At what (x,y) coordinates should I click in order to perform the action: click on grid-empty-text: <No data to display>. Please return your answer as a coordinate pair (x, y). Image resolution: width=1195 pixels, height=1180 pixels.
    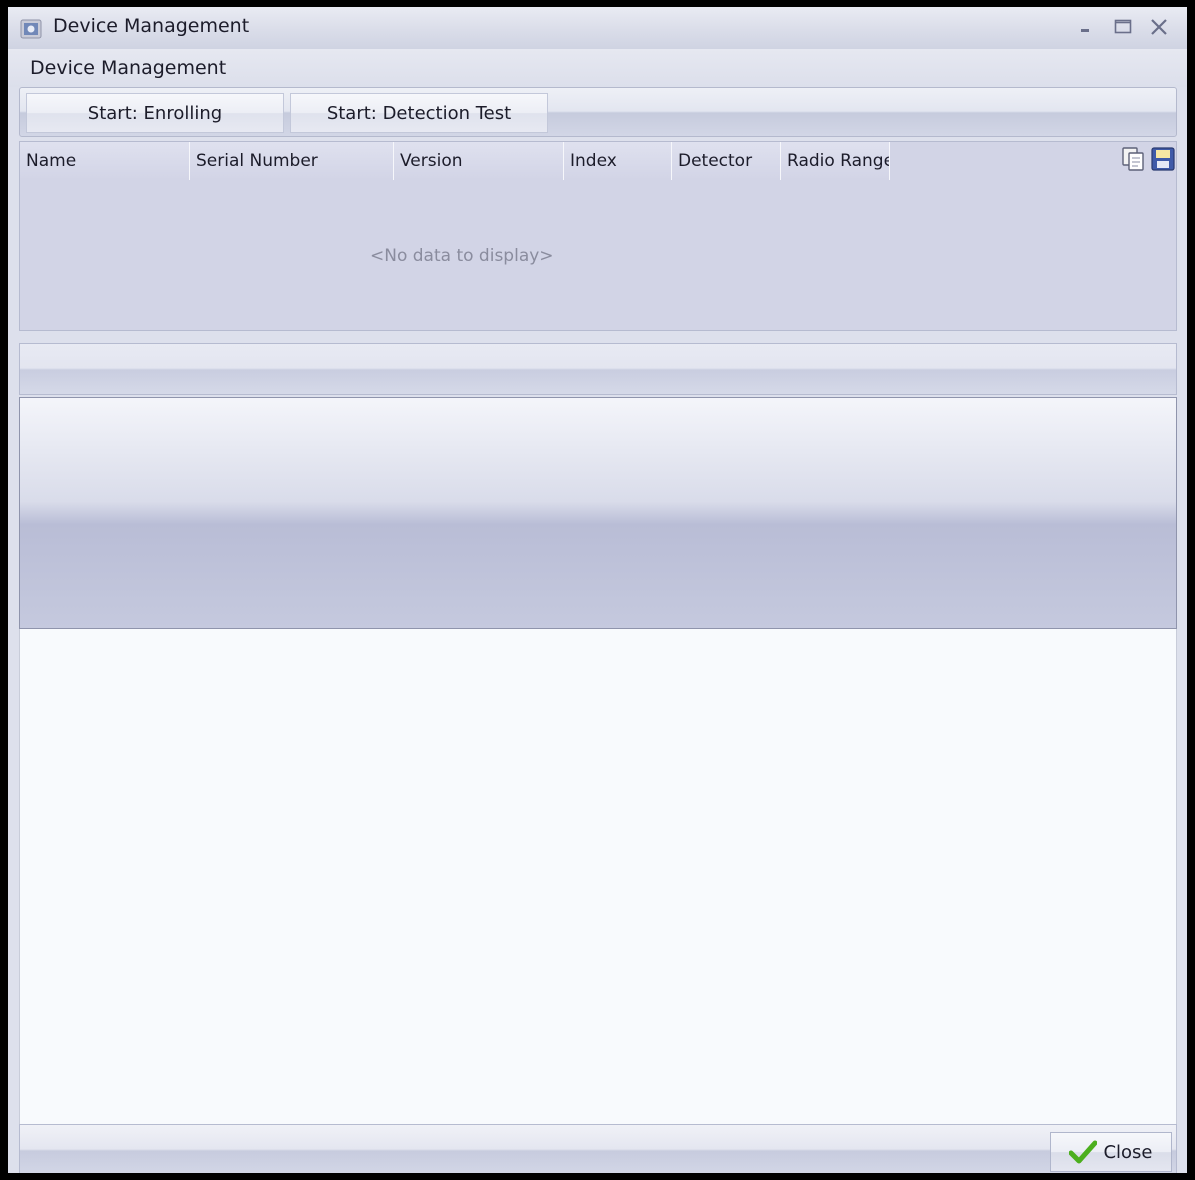
    Looking at the image, I should click on (462, 256).